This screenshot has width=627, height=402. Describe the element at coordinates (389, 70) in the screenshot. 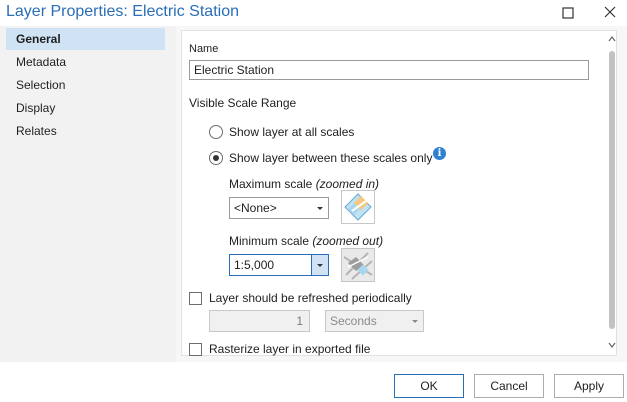

I see `name-input: Electric Station` at that location.